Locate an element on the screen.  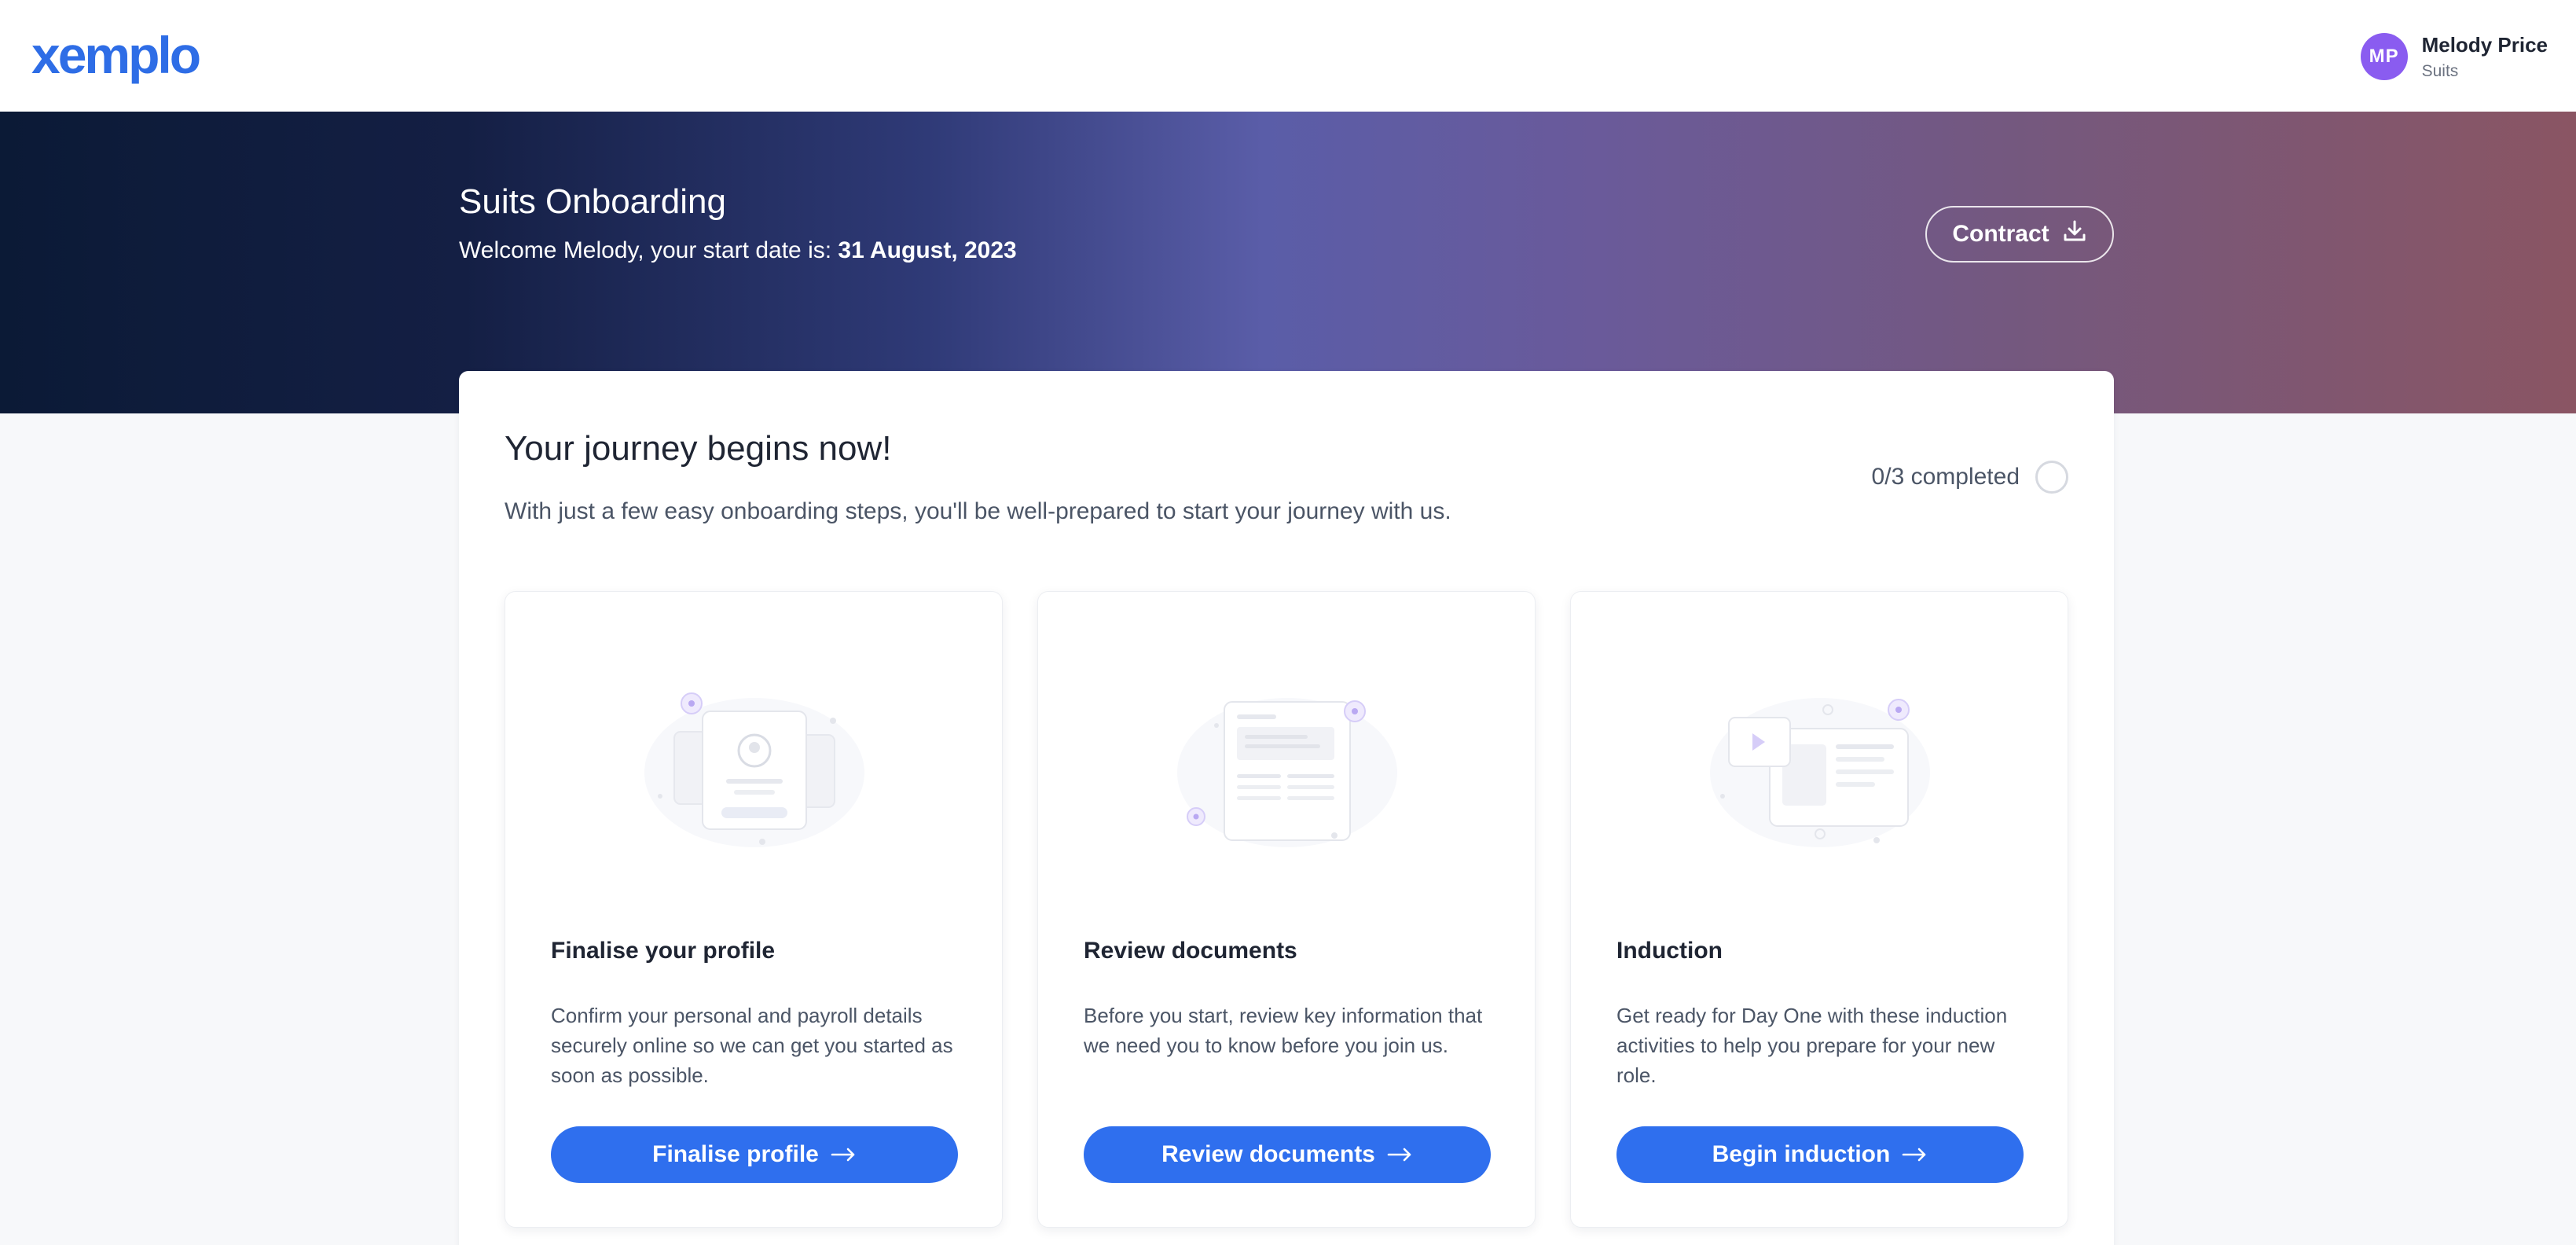
review-documents-button: Review documents is located at coordinates (1287, 1154).